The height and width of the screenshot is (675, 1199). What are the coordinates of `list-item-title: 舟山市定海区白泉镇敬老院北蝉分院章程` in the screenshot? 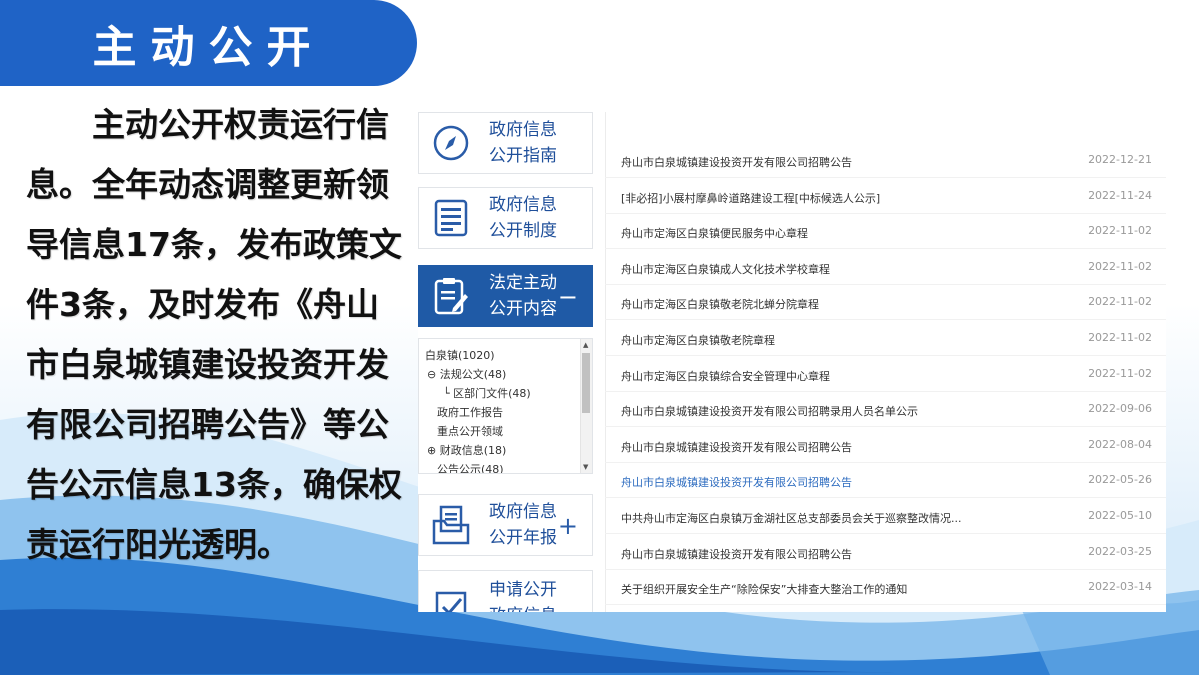 It's located at (720, 304).